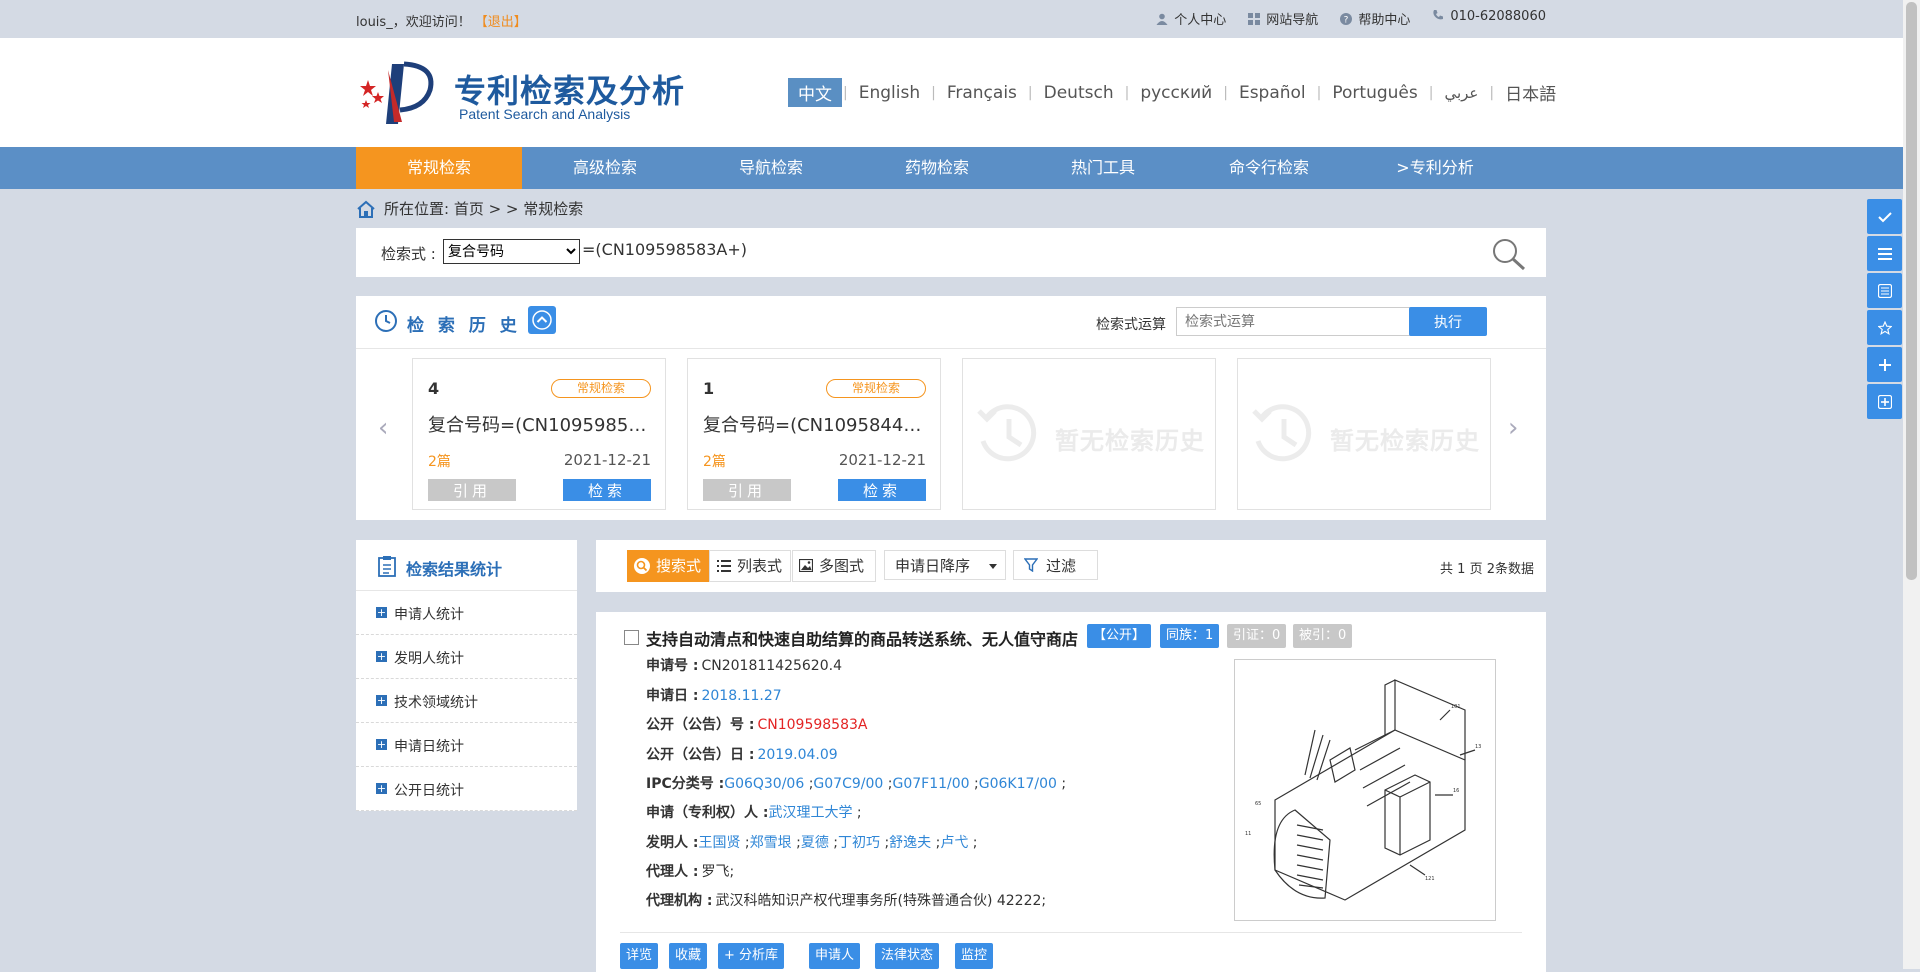  I want to click on inventor-link: 王国贤, so click(719, 843).